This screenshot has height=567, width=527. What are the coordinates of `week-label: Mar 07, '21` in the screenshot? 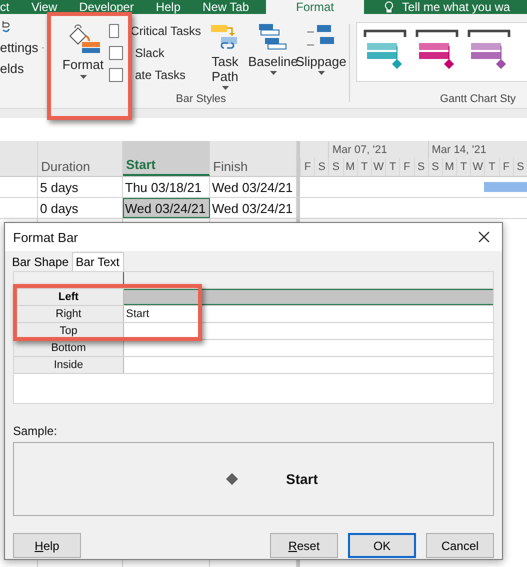 It's located at (378, 149).